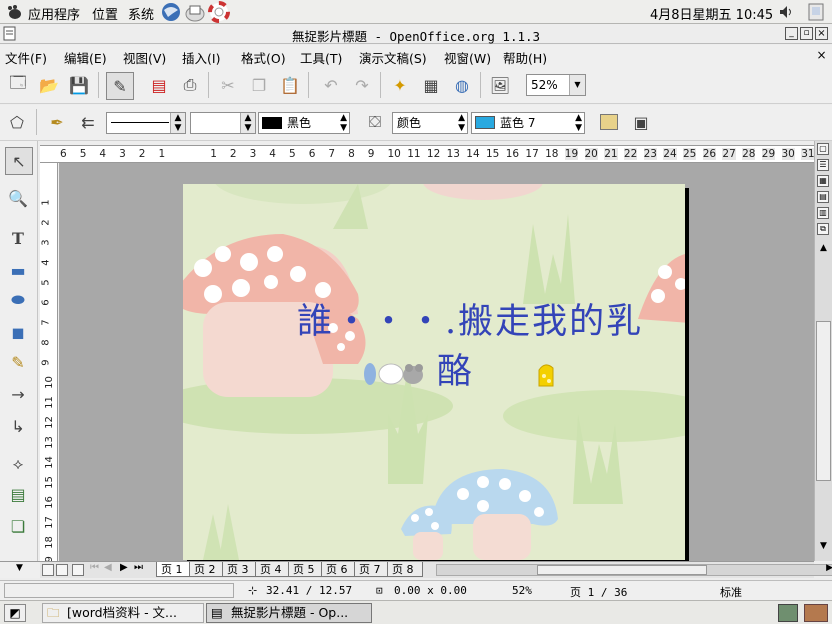  Describe the element at coordinates (174, 569) in the screenshot. I see `page-tab: 页 1` at that location.